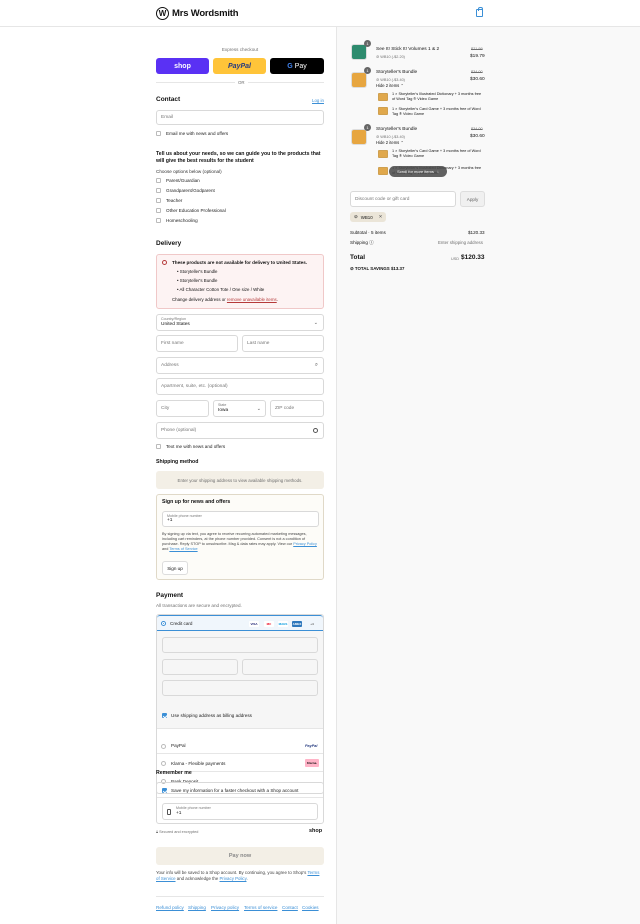  What do you see at coordinates (297, 408) in the screenshot?
I see `zip-field: ZIP code` at bounding box center [297, 408].